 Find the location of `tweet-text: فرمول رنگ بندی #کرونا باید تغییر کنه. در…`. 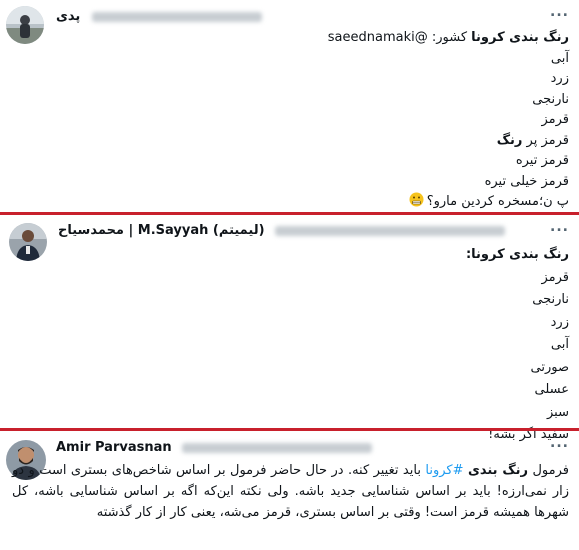

tweet-text: فرمول رنگ بندی #کرونا باید تغییر کنه. در… is located at coordinates (290, 491).